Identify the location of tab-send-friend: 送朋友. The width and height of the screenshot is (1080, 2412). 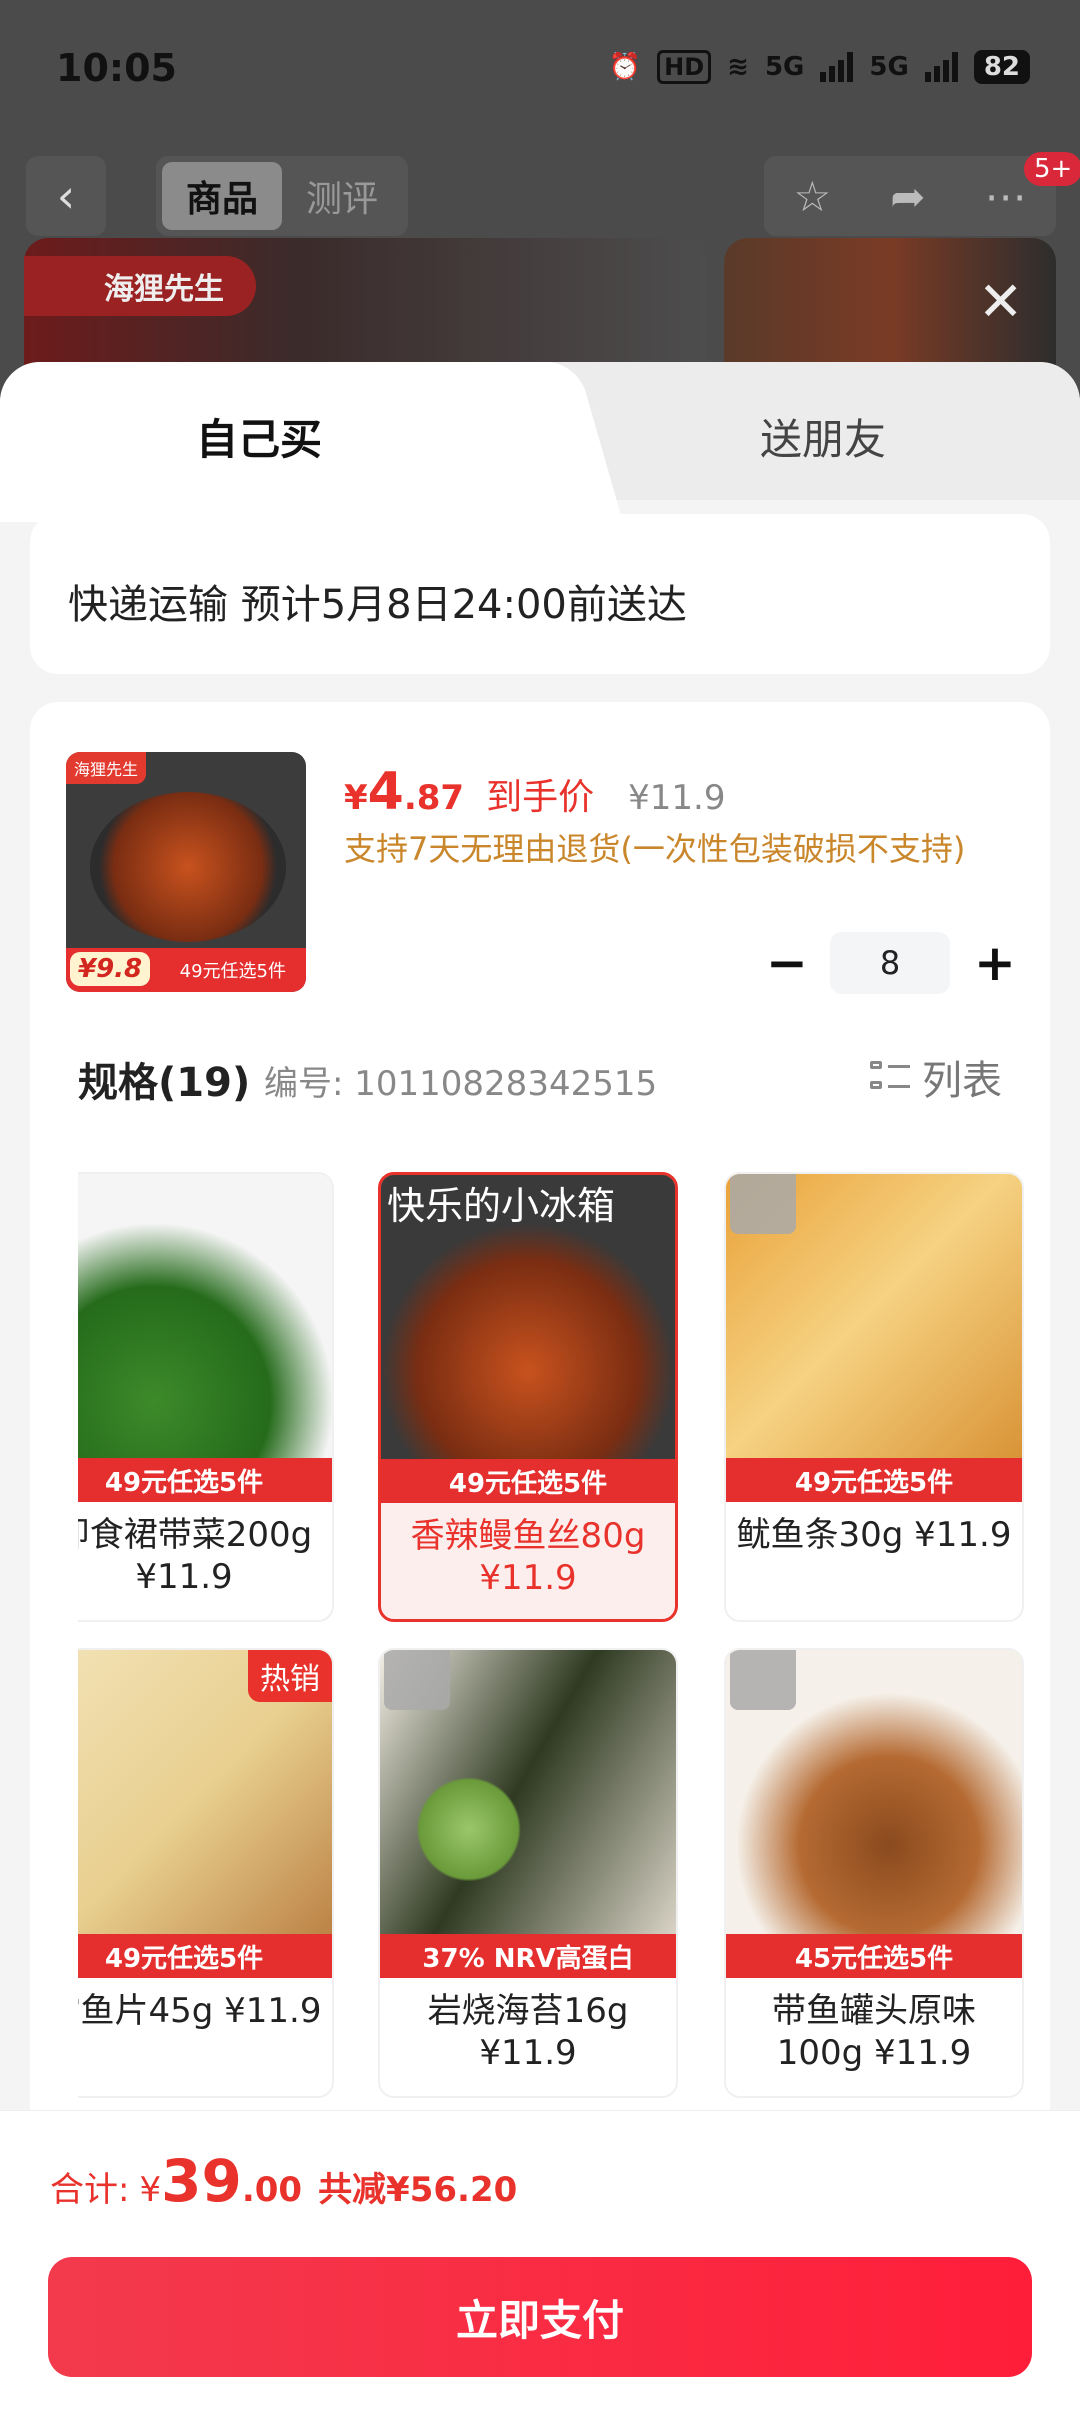
(823, 436).